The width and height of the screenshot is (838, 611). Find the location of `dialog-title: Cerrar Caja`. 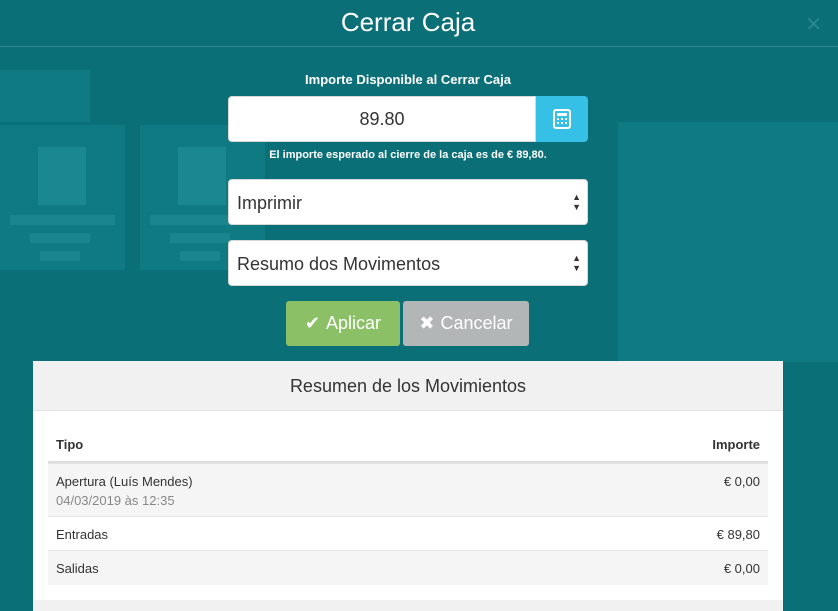

dialog-title: Cerrar Caja is located at coordinates (408, 22).